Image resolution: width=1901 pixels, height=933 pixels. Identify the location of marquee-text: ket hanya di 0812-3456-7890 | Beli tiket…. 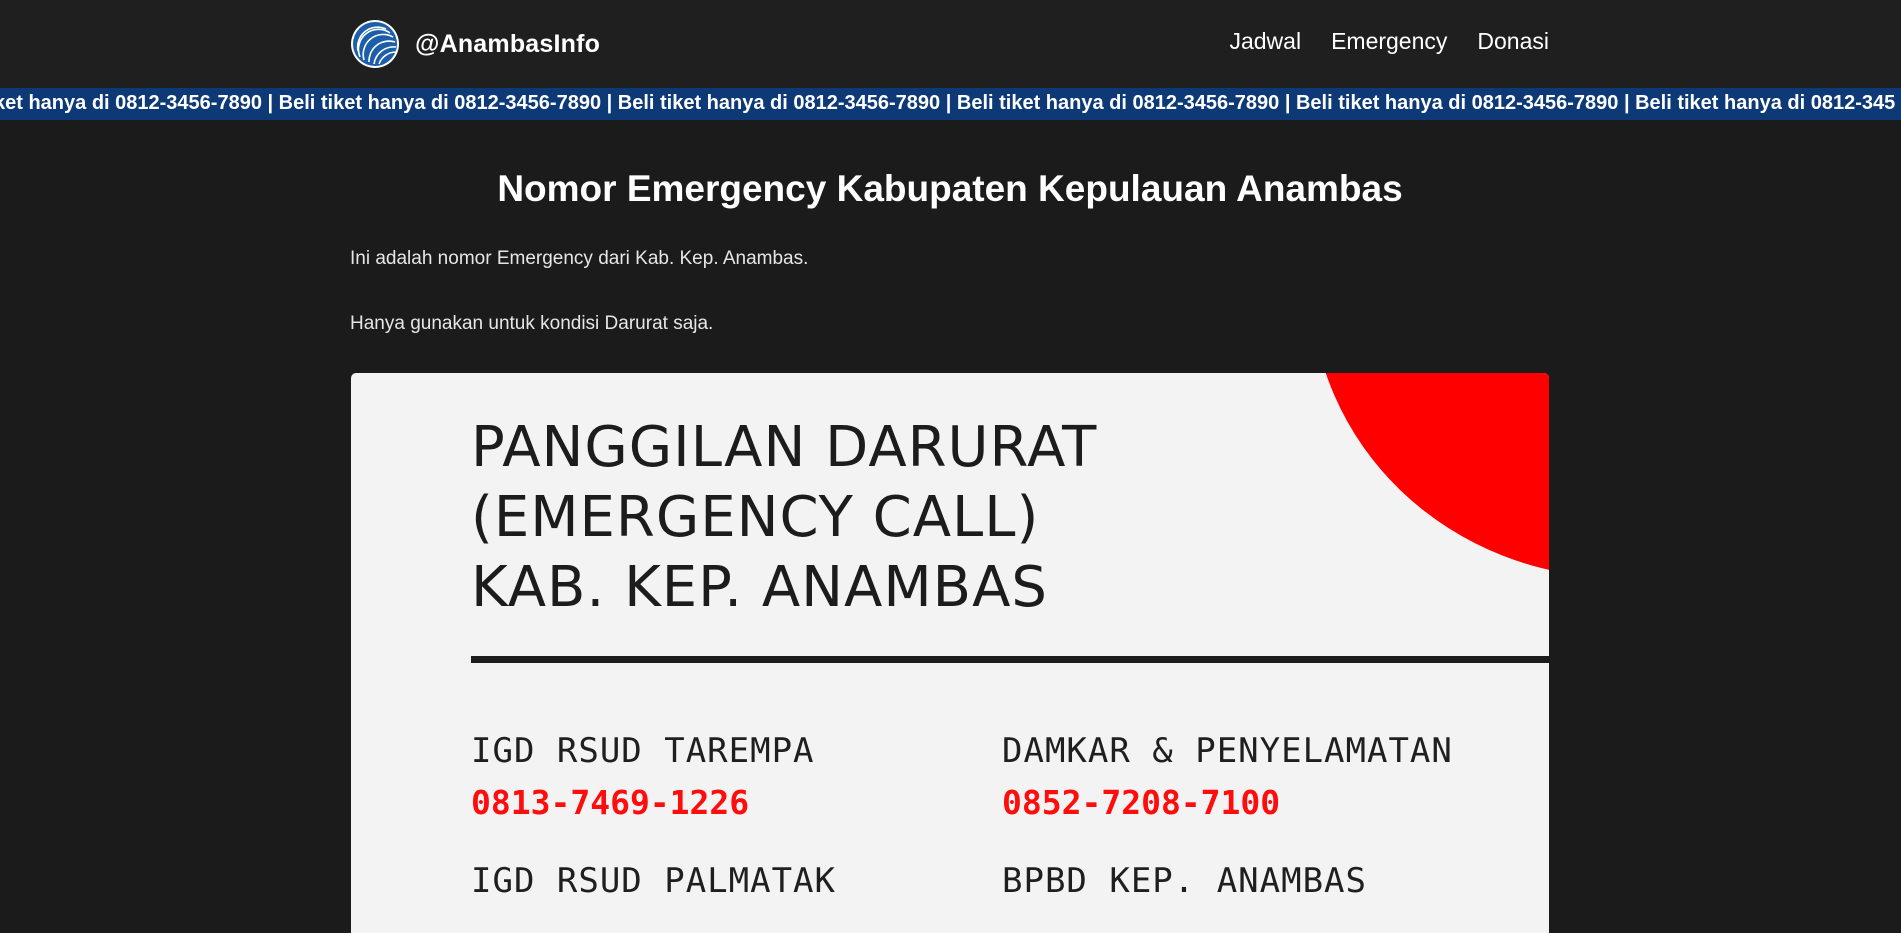
(948, 103).